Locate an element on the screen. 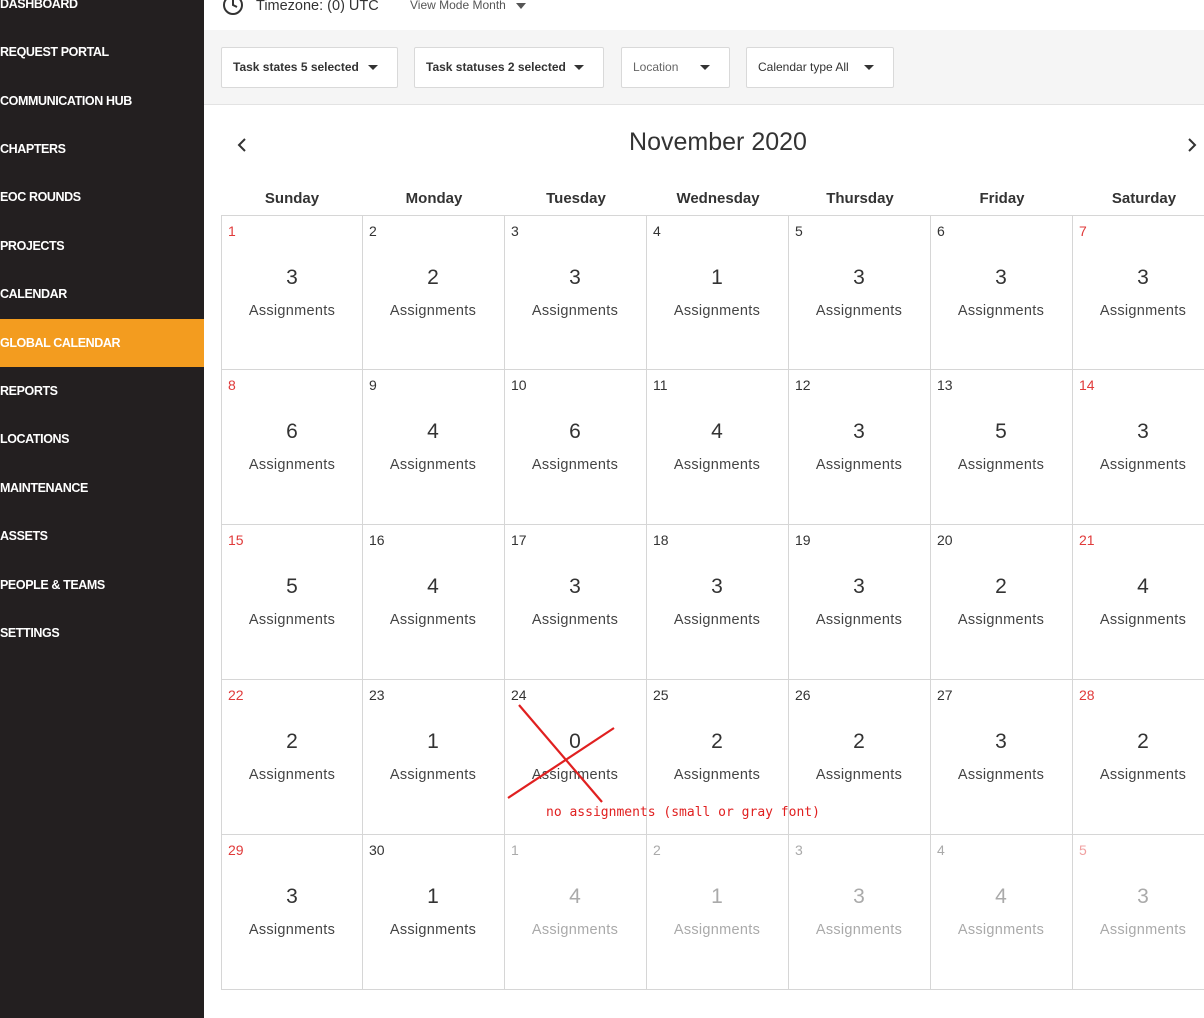 This screenshot has width=1204, height=1018. sidebar-item-assets: ASSETS is located at coordinates (102, 536).